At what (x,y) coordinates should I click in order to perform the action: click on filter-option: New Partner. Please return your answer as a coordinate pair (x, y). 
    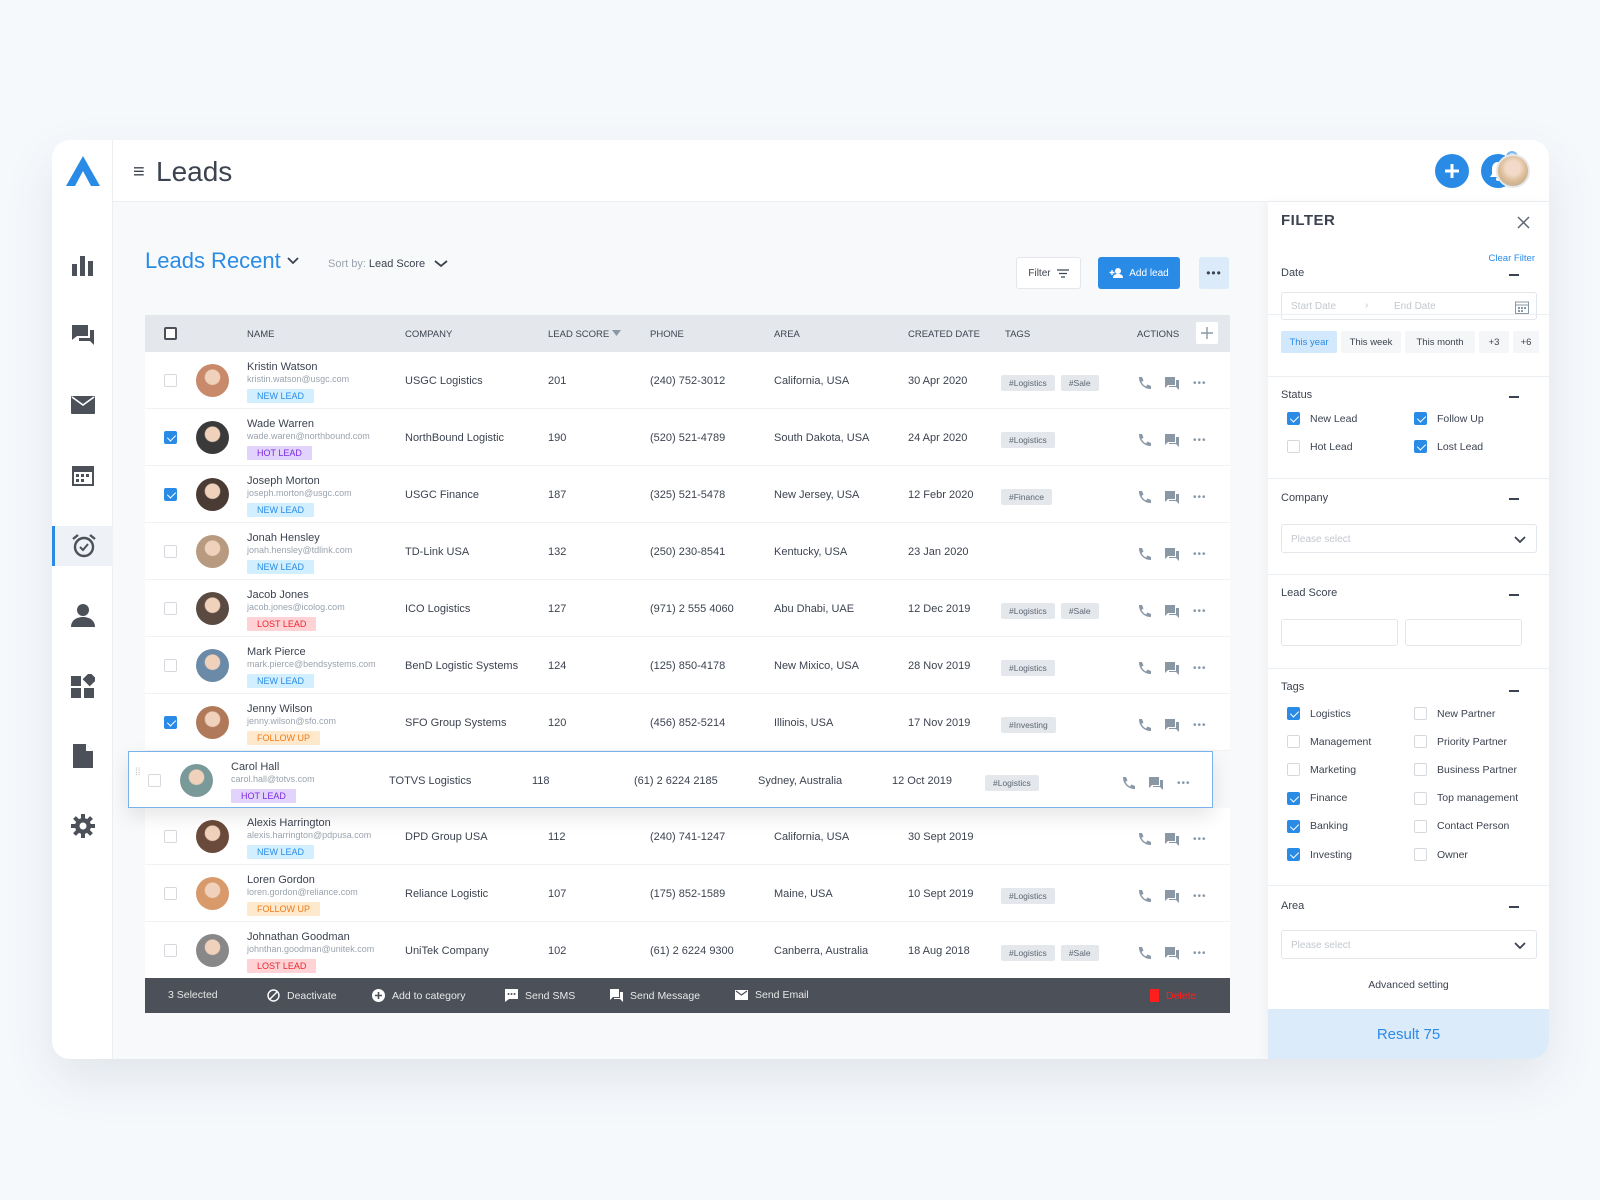
    Looking at the image, I should click on (1454, 713).